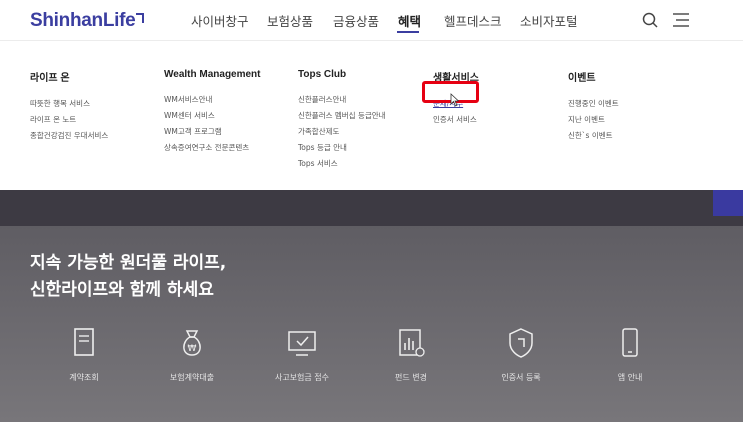 Image resolution: width=743 pixels, height=422 pixels. What do you see at coordinates (630, 342) in the screenshot?
I see `smartphone-icon` at bounding box center [630, 342].